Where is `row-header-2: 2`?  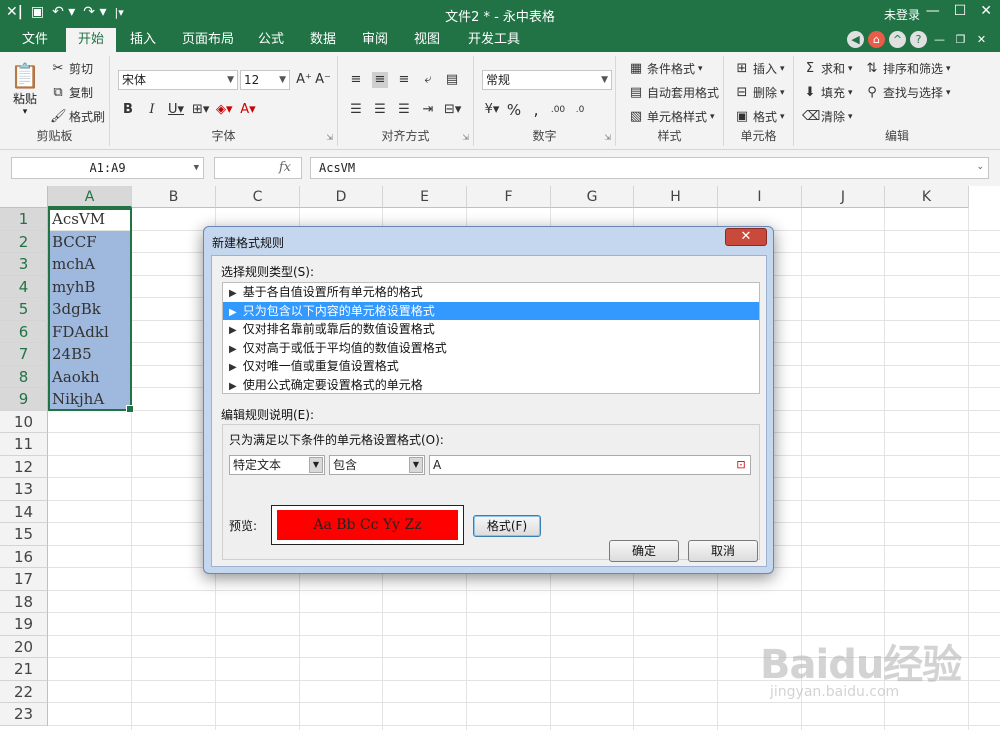
row-header-2: 2 is located at coordinates (24, 241).